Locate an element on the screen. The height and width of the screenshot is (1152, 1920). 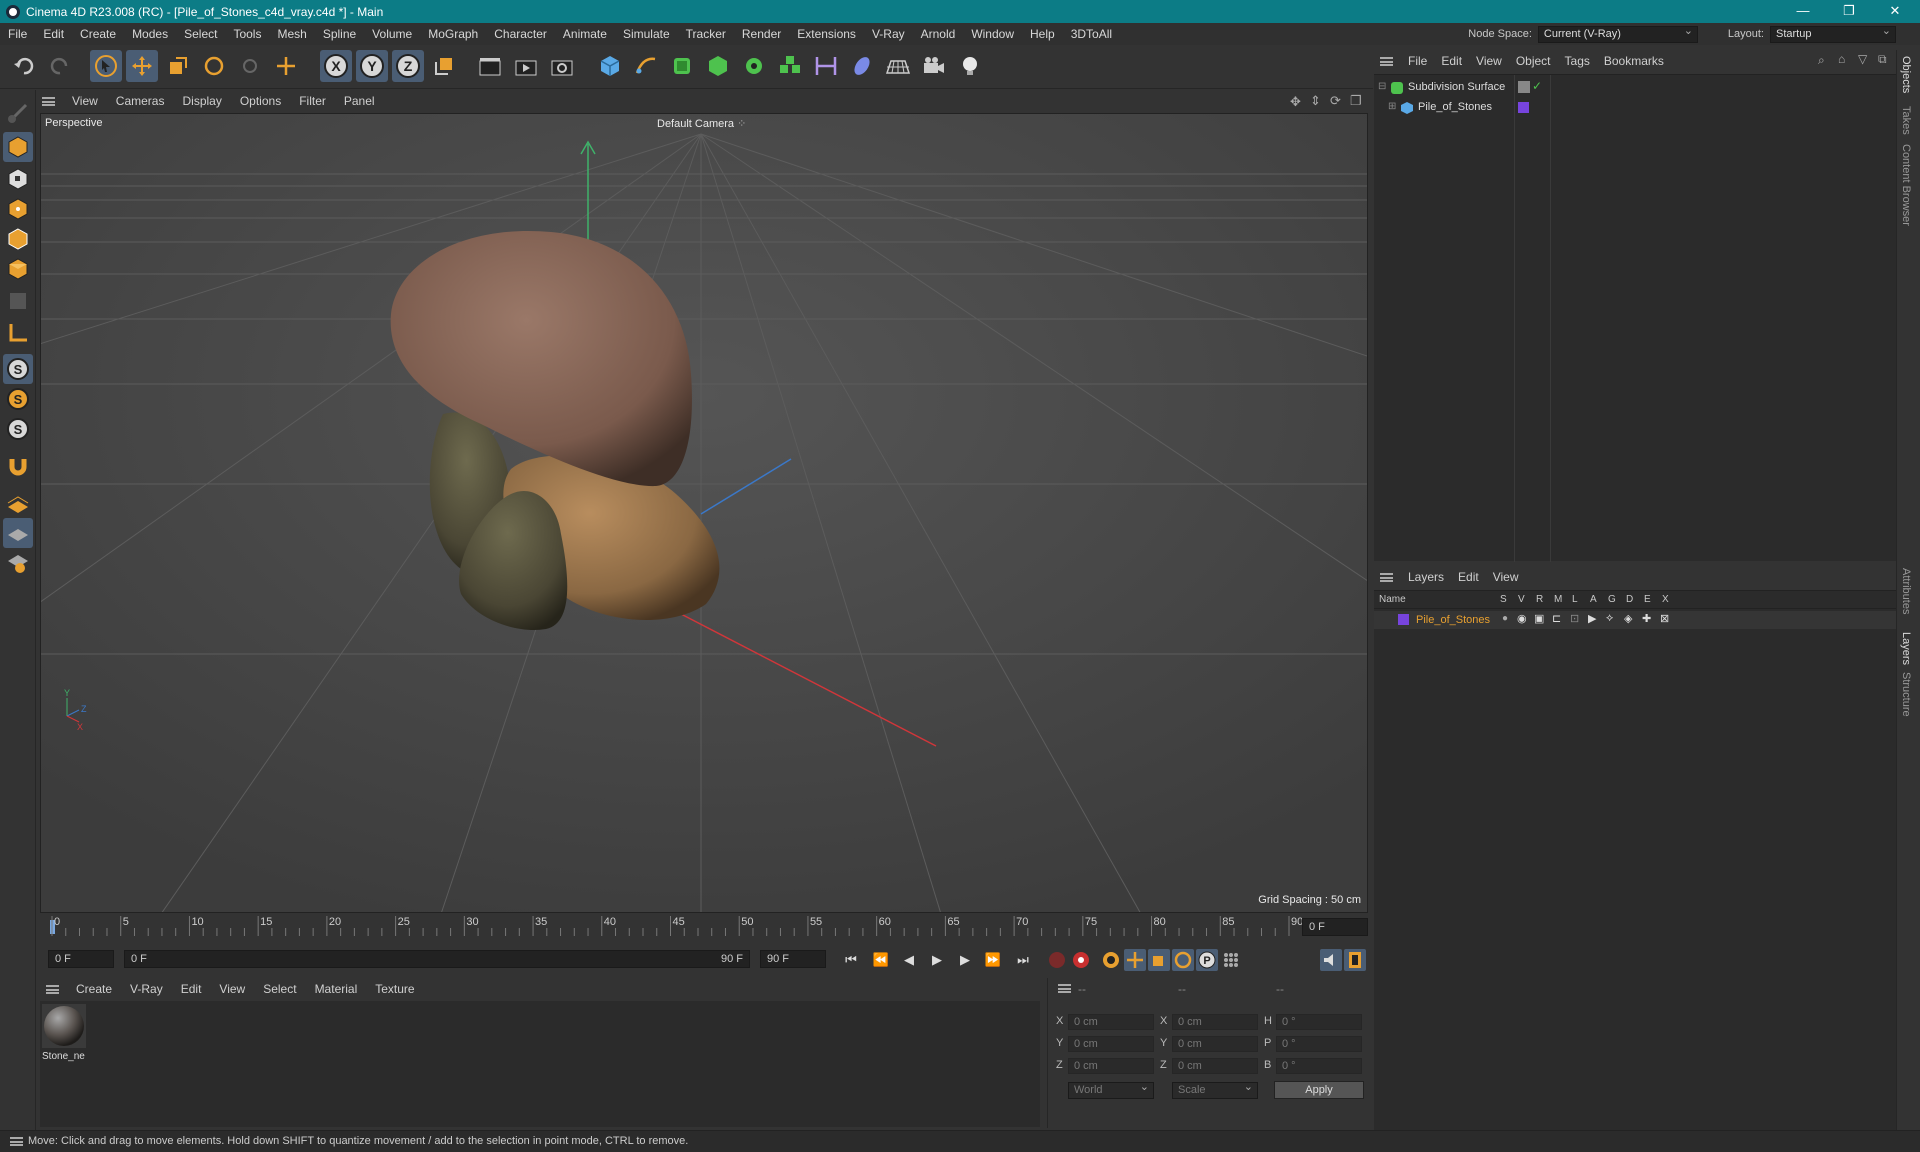
solo-off-button: S is located at coordinates (18, 429).